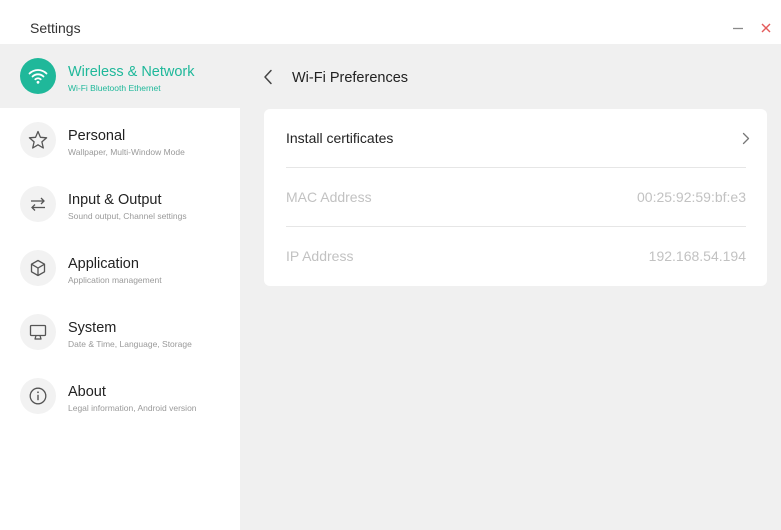 The width and height of the screenshot is (781, 530). What do you see at coordinates (92, 328) in the screenshot?
I see `sidebar-item-label: System` at bounding box center [92, 328].